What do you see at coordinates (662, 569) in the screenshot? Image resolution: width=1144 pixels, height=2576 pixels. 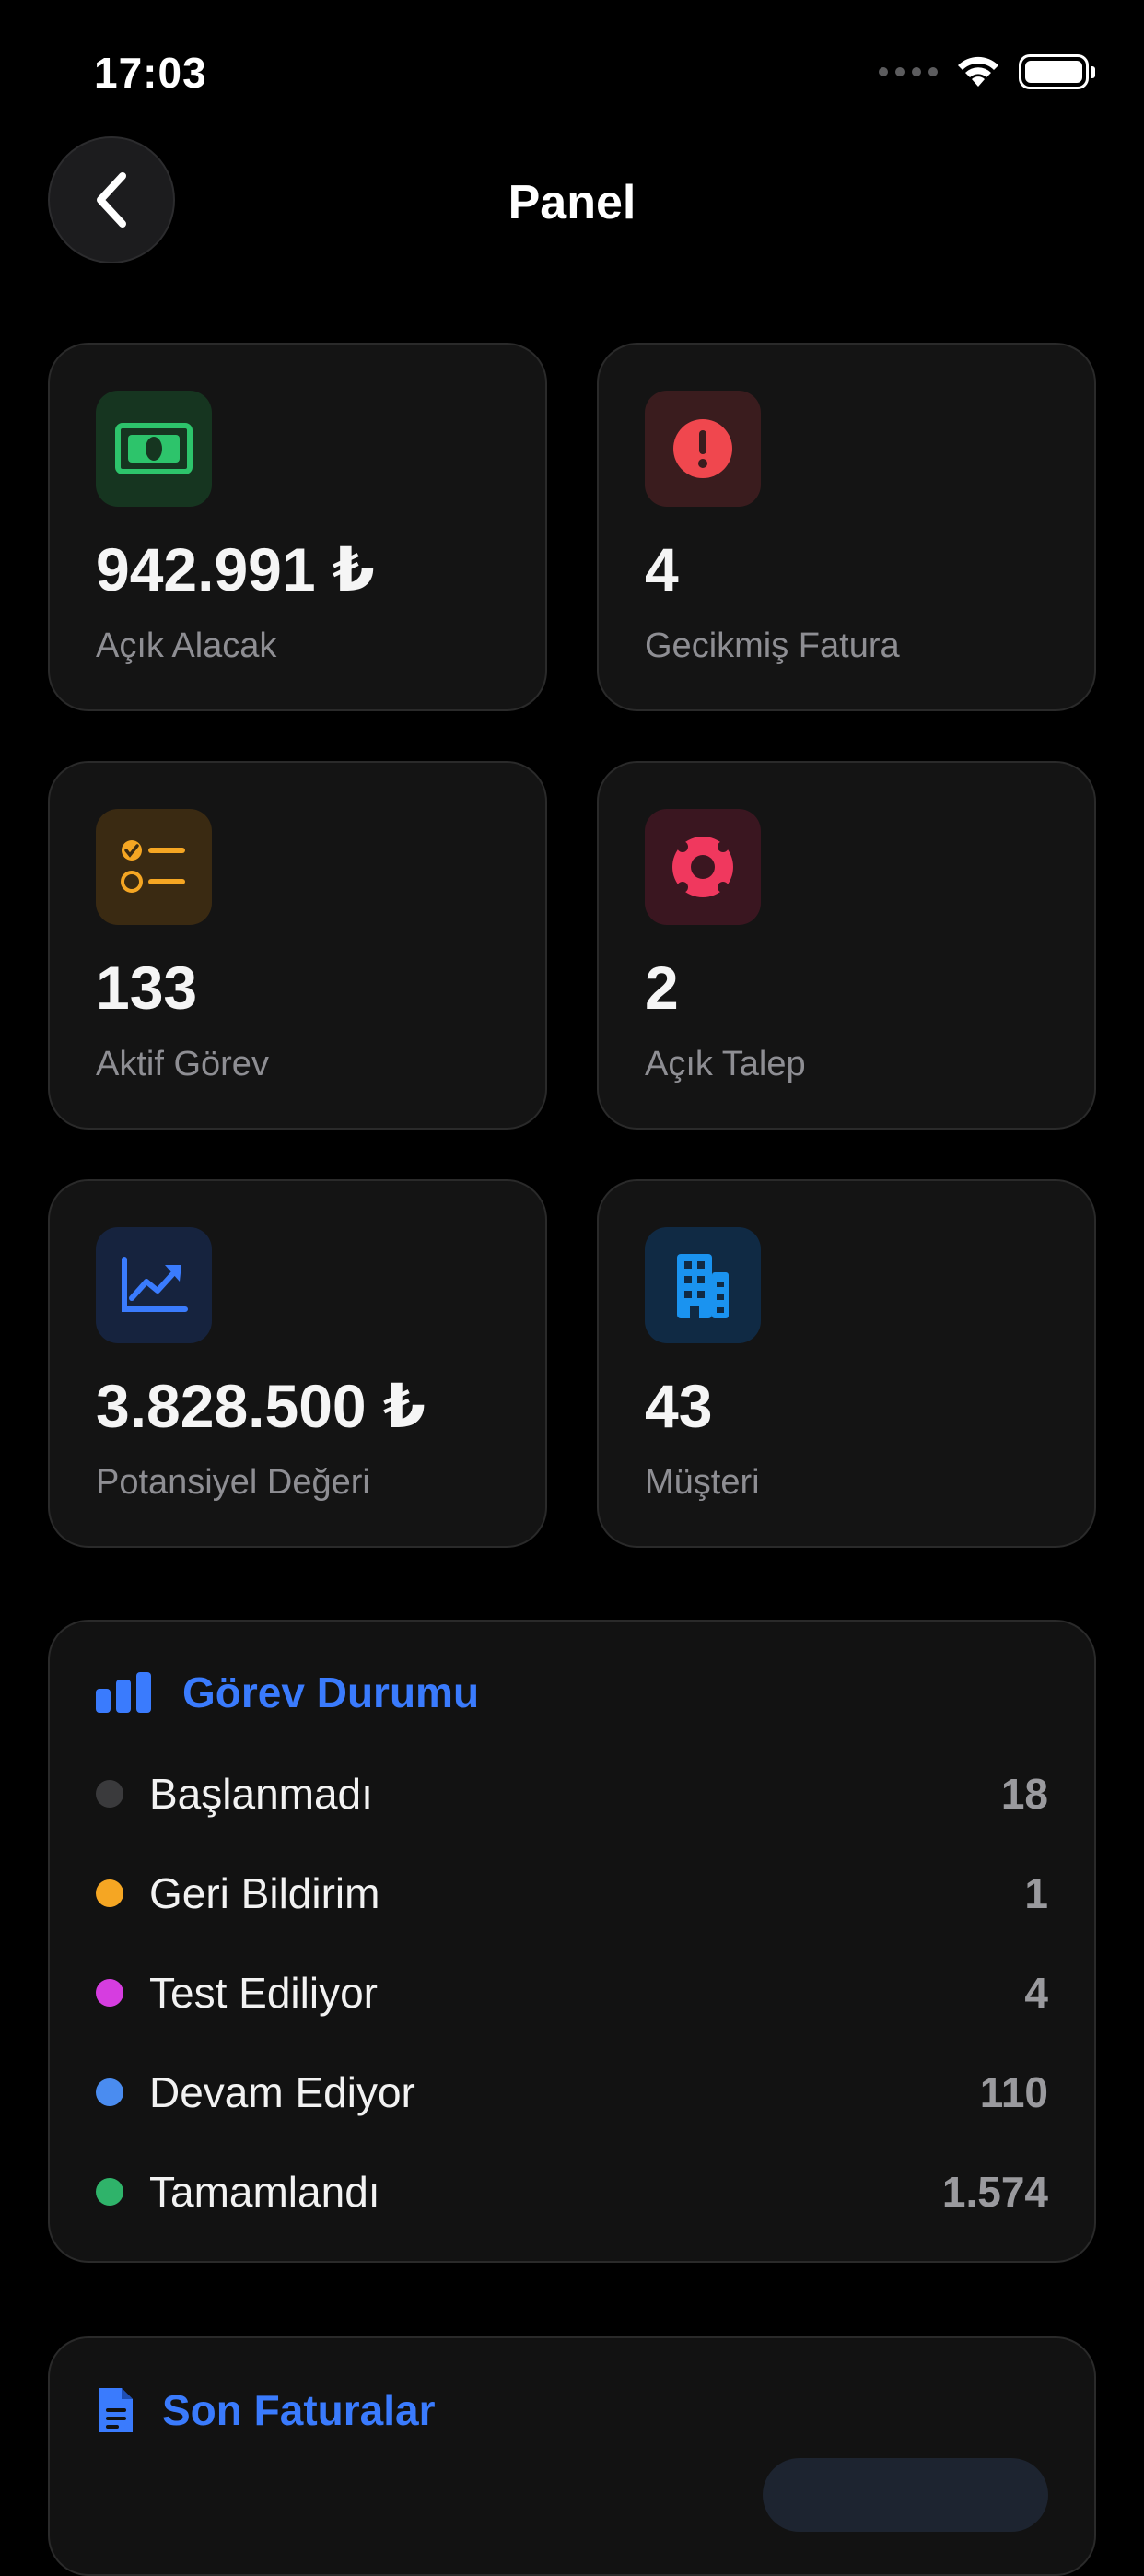 I see `stat-value: 4` at bounding box center [662, 569].